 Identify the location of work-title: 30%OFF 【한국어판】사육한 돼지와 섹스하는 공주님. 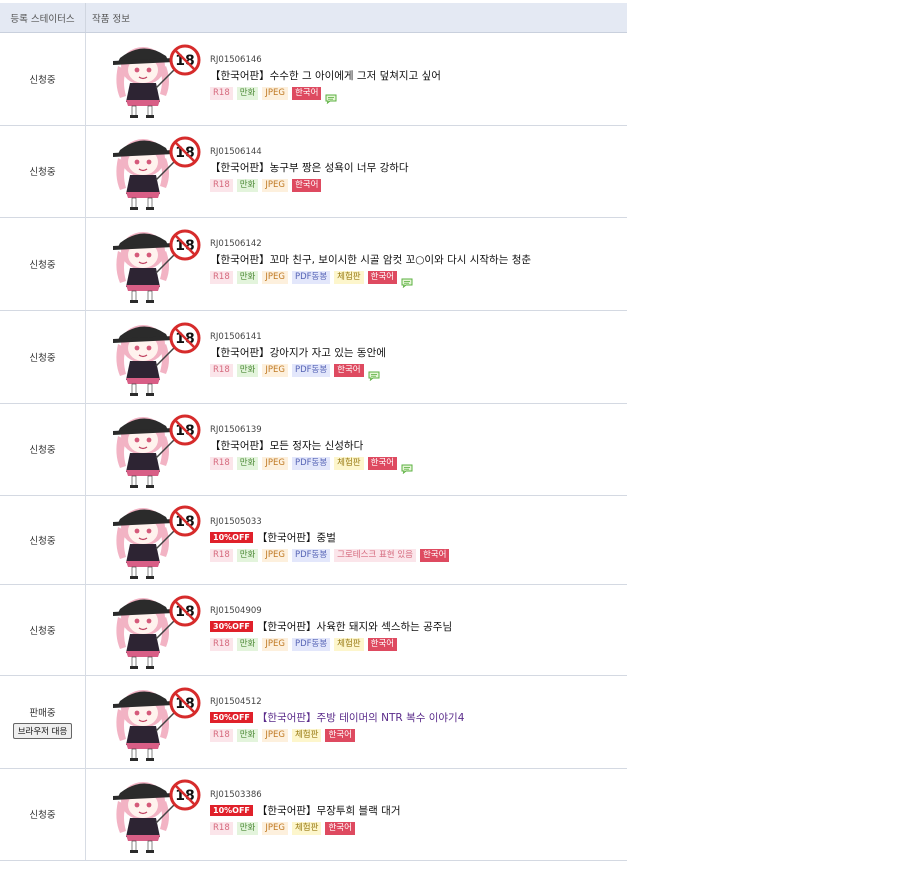
(331, 626).